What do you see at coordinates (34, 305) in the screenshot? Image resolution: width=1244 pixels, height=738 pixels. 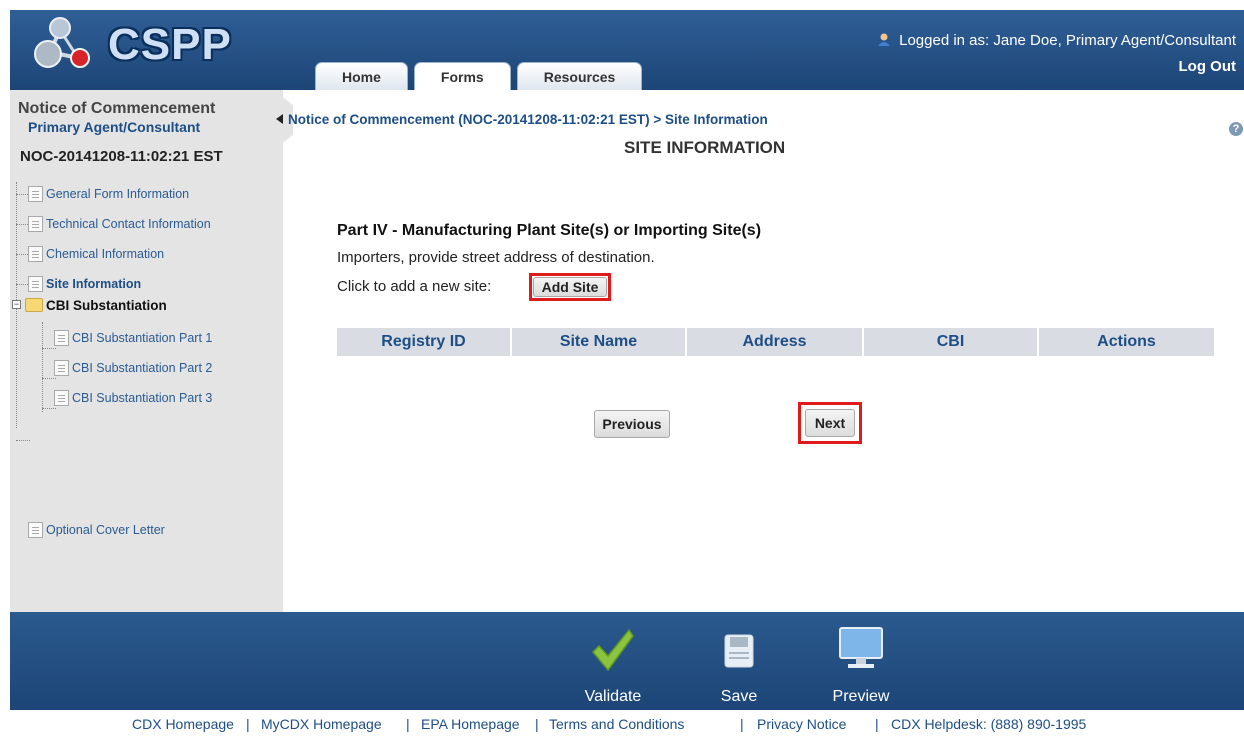 I see `folder-icon` at bounding box center [34, 305].